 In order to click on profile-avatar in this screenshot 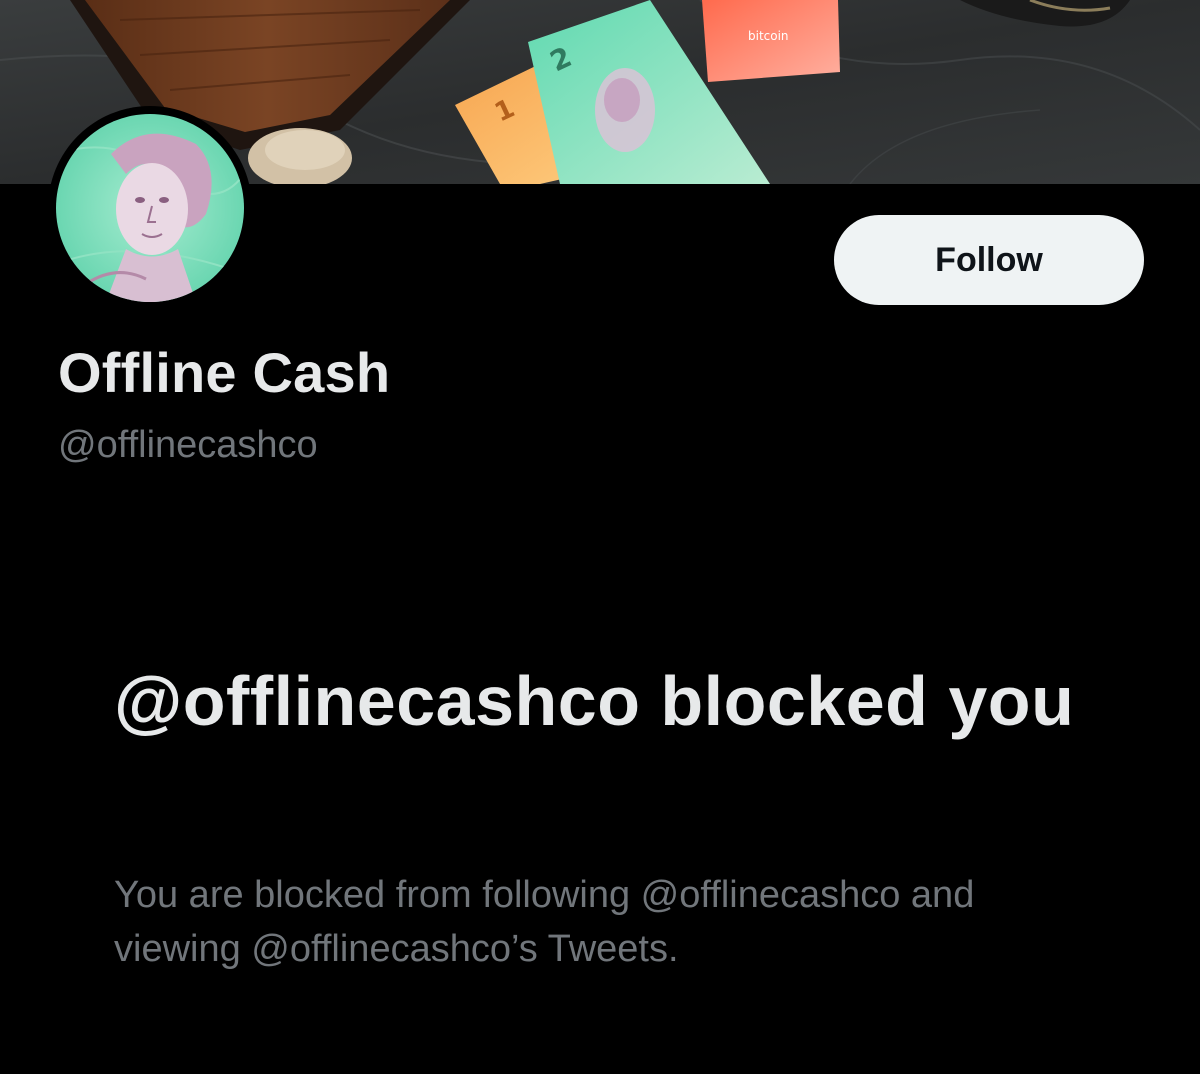, I will do `click(150, 208)`.